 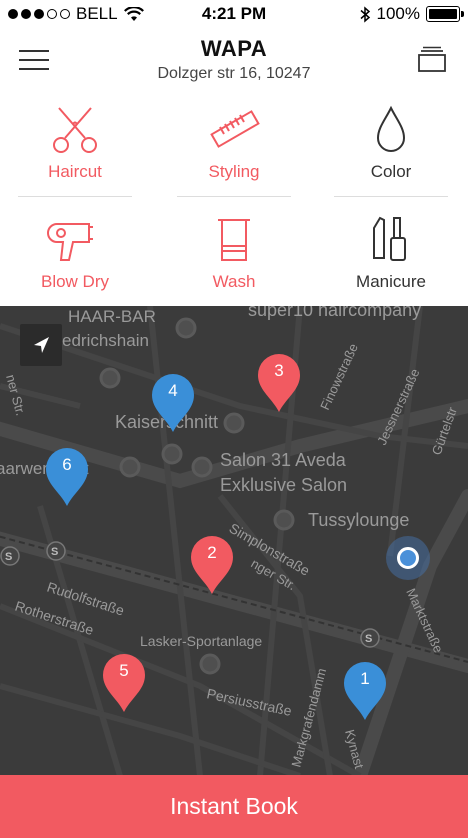 I want to click on service-blow-dry: Blow Dry, so click(x=75, y=253).